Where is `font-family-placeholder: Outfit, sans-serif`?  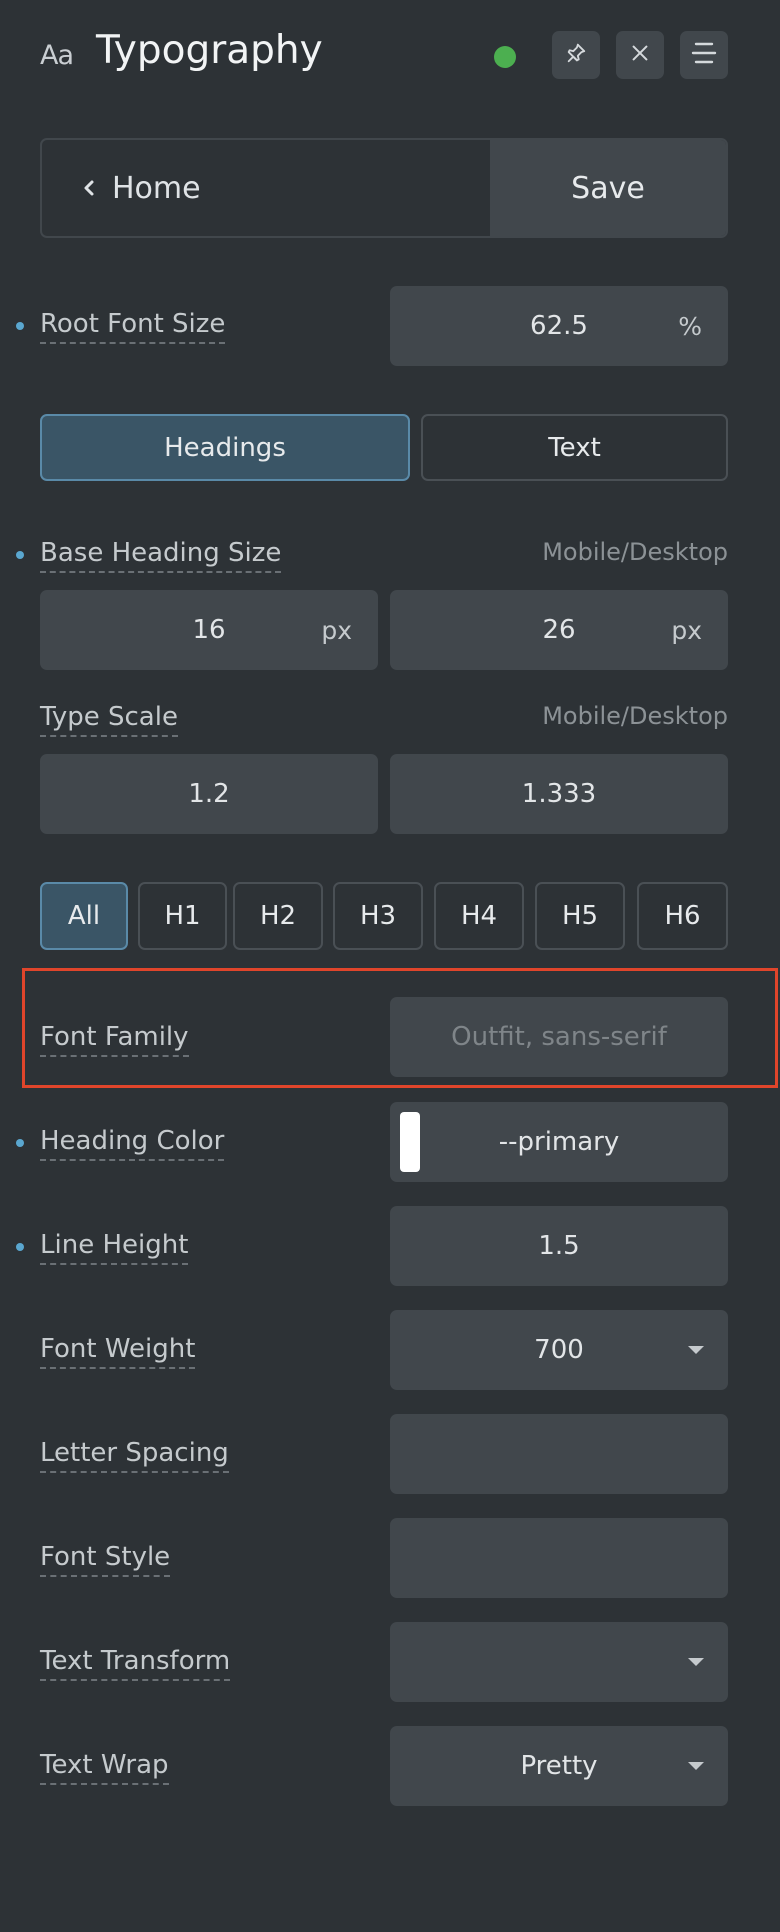
font-family-placeholder: Outfit, sans-serif is located at coordinates (559, 1037).